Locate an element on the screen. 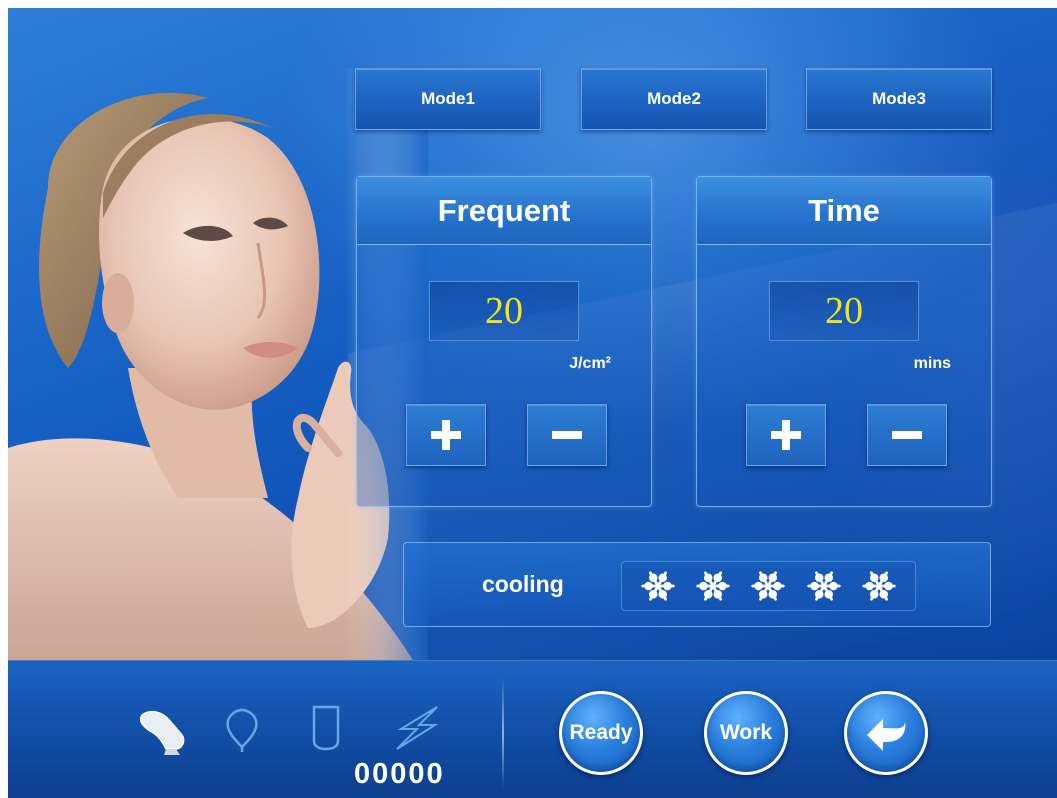 The width and height of the screenshot is (1057, 798). frequent-increase-button is located at coordinates (446, 435).